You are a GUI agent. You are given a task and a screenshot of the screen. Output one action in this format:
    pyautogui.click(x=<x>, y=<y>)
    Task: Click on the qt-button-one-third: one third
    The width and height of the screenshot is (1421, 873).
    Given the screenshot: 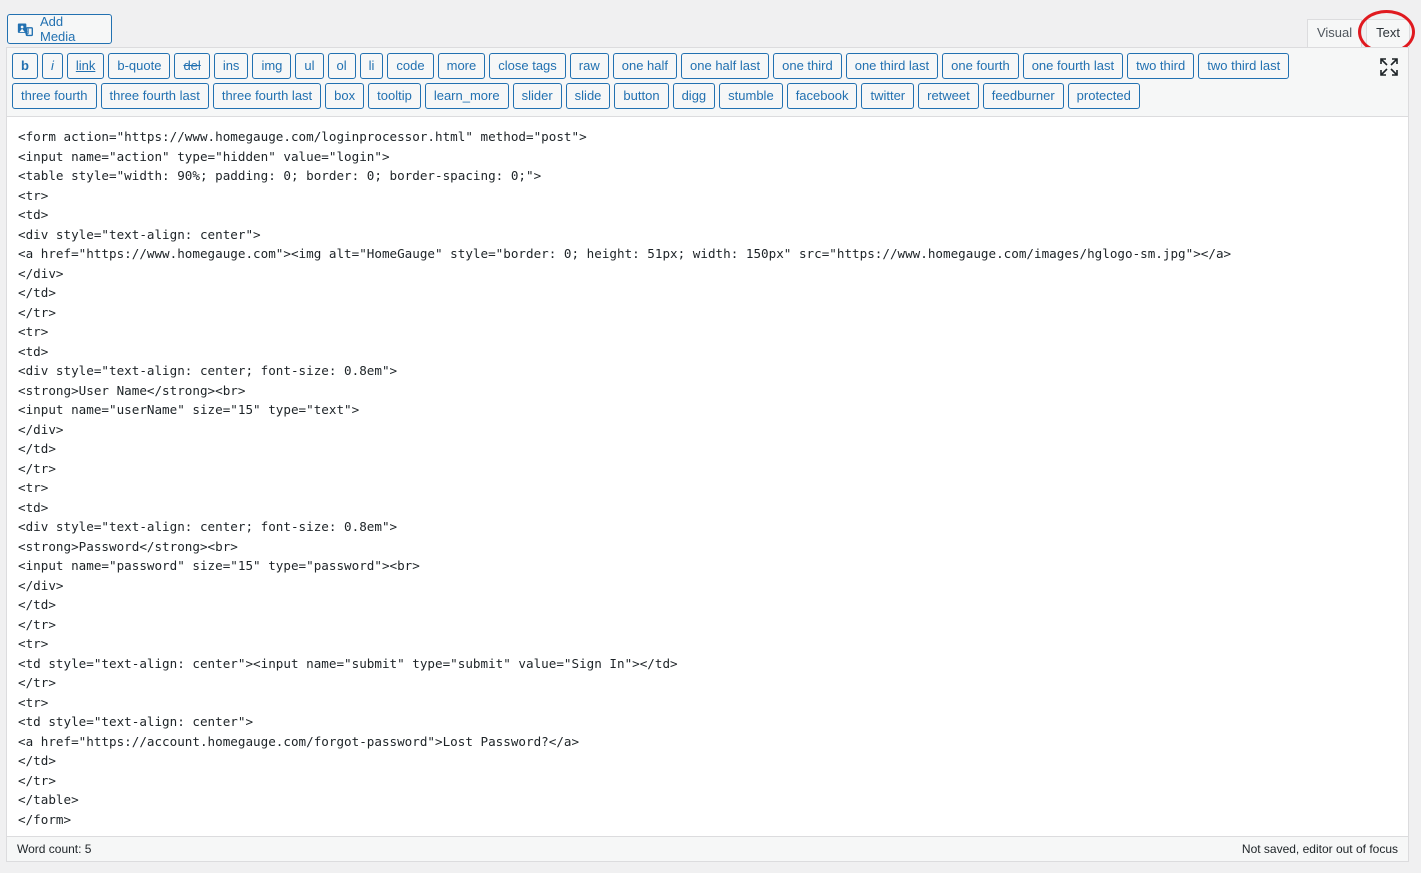 What is the action you would take?
    pyautogui.click(x=807, y=66)
    